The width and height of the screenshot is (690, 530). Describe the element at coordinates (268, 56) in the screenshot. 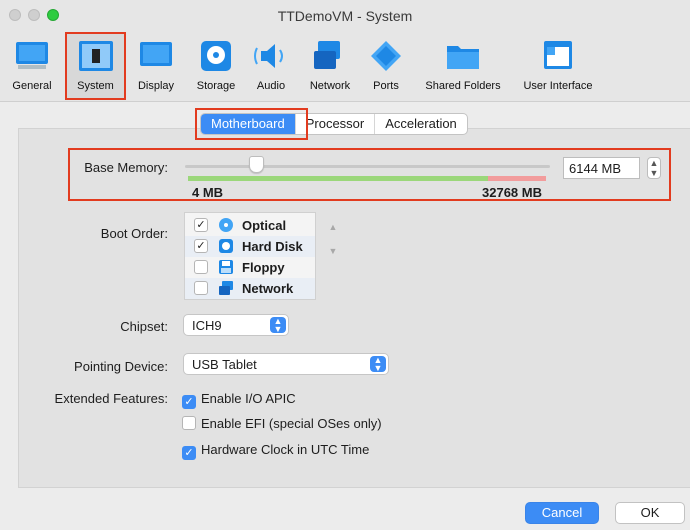

I see `speaker-icon` at that location.